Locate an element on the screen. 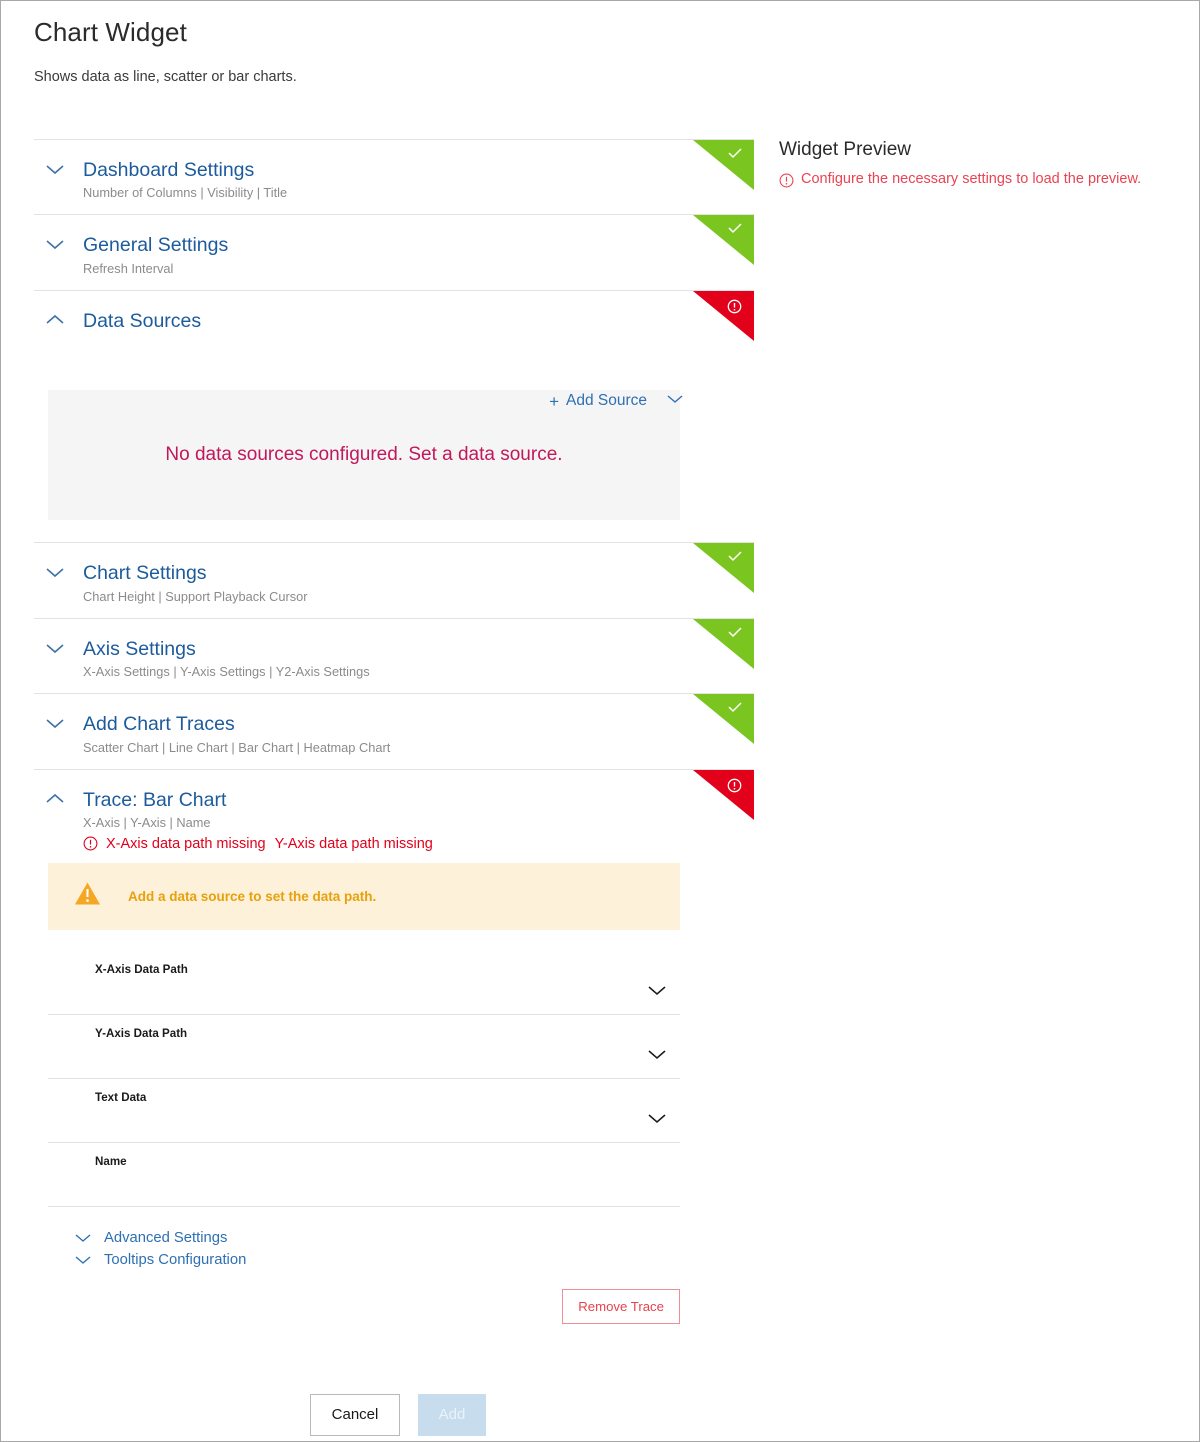  y-axis-data-path-input is located at coordinates (364, 1059).